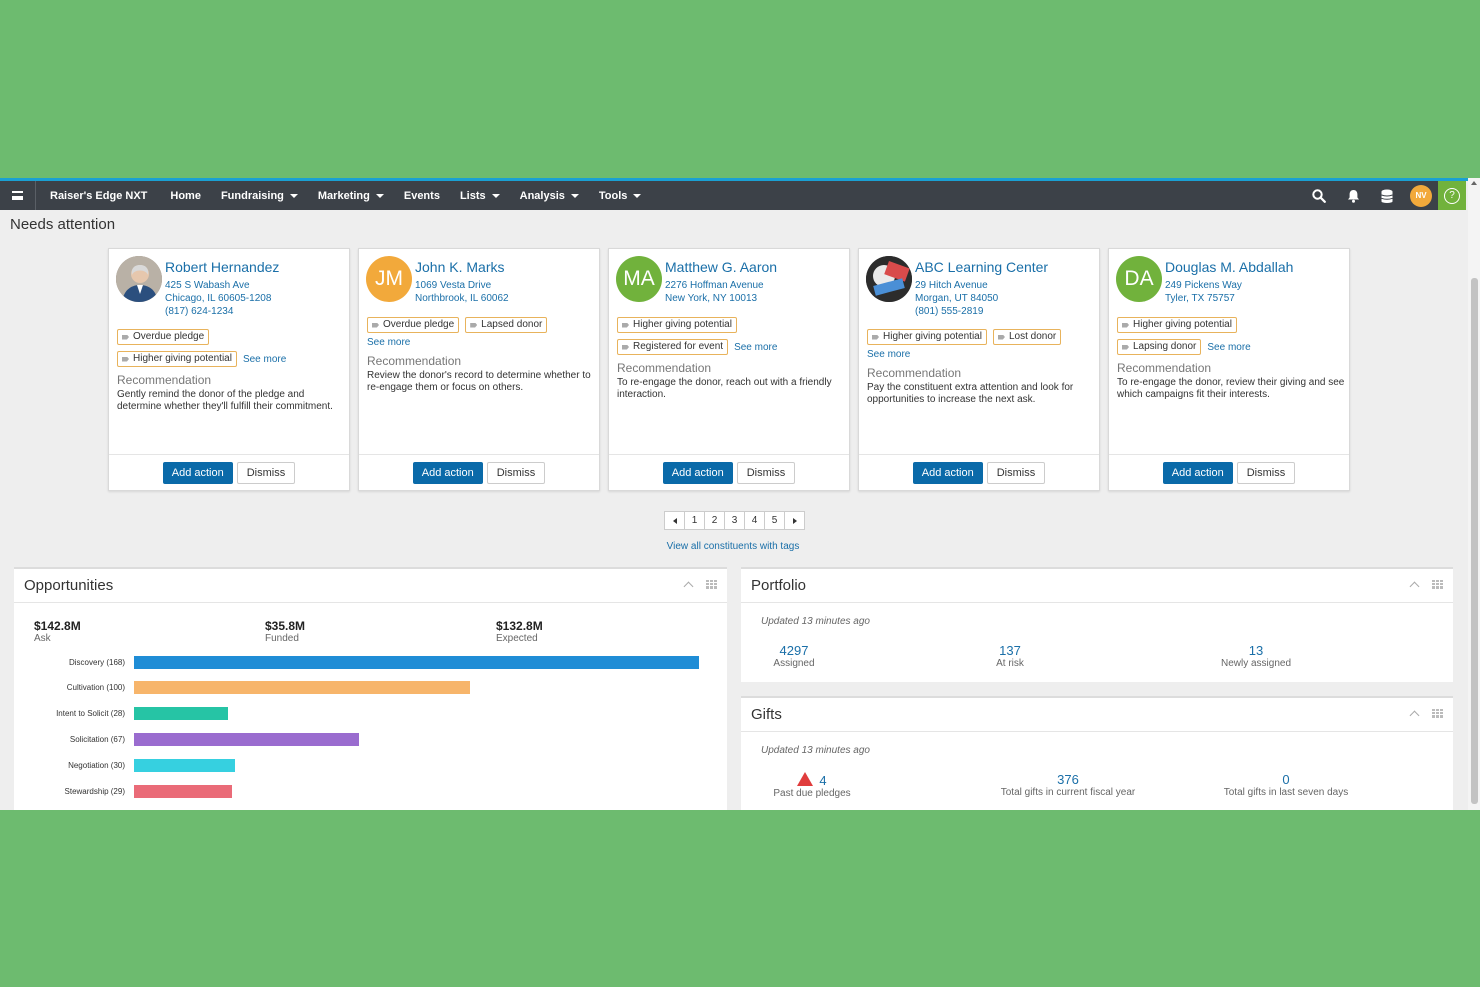  I want to click on stat-value-link: 4, so click(812, 780).